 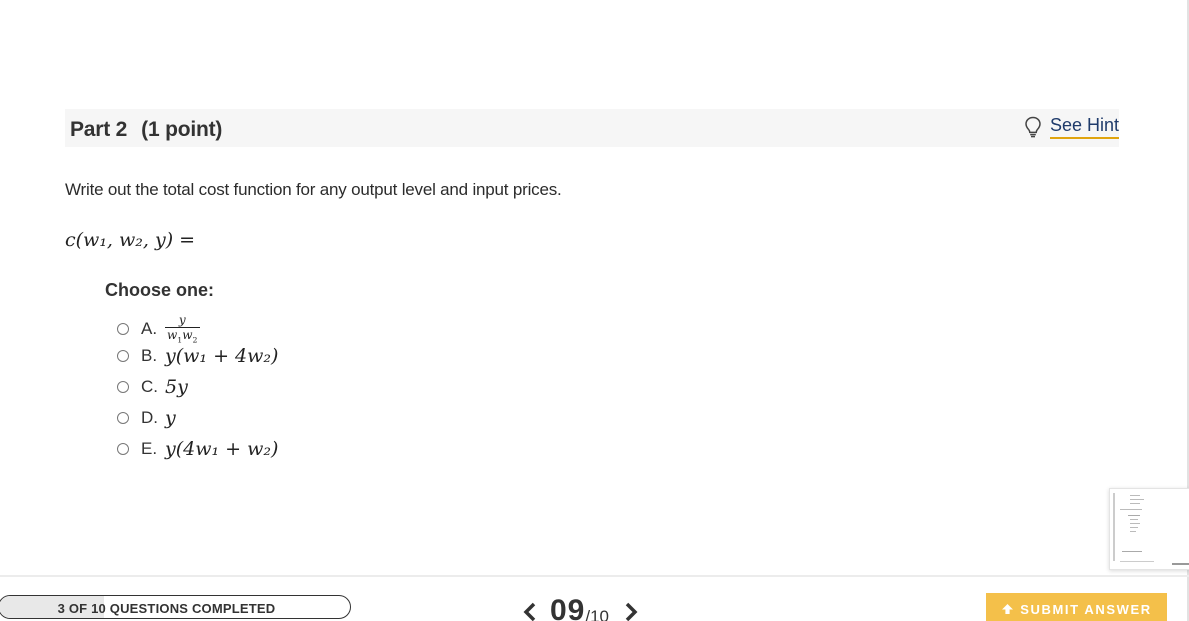 I want to click on fraction-numerator: y, so click(x=182, y=320).